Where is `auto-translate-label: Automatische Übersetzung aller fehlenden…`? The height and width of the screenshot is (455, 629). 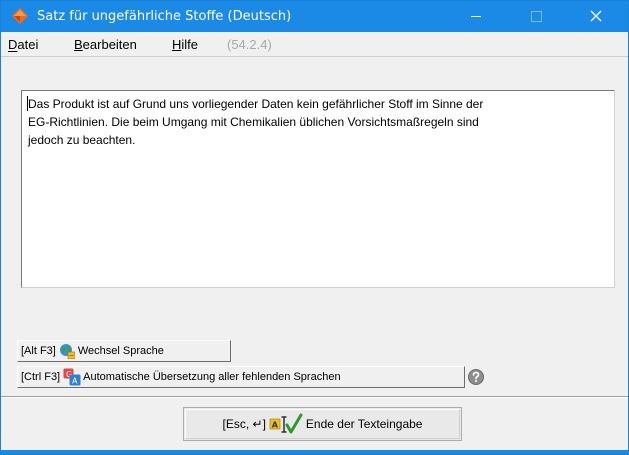
auto-translate-label: Automatische Übersetzung aller fehlenden… is located at coordinates (212, 377).